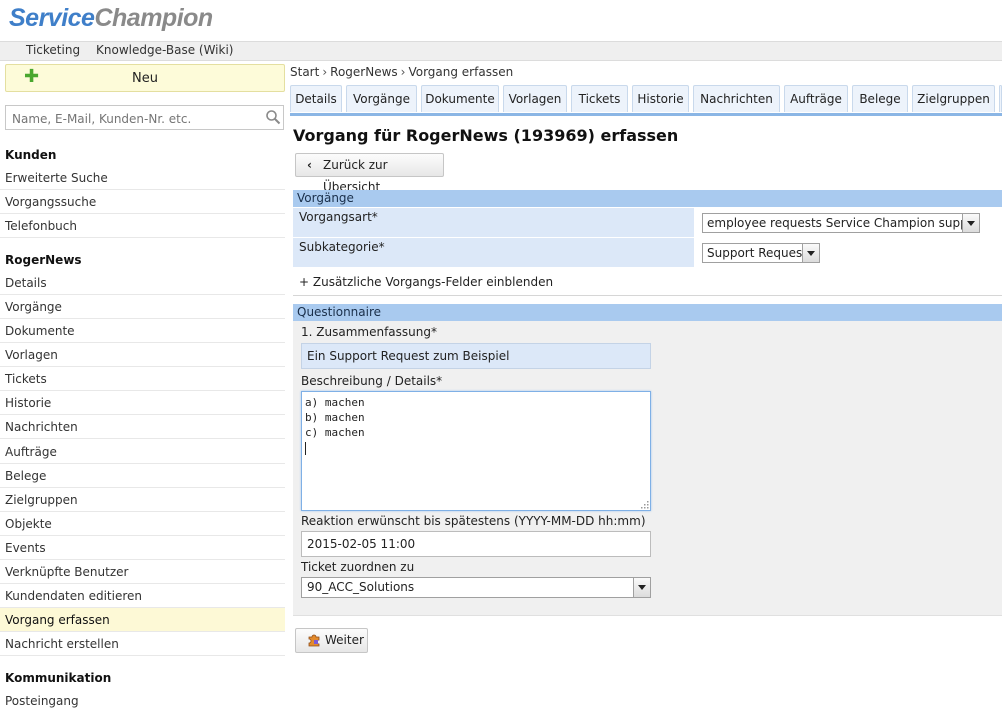 The image size is (1002, 713). I want to click on subkategorie-label: Subkategorie*, so click(493, 252).